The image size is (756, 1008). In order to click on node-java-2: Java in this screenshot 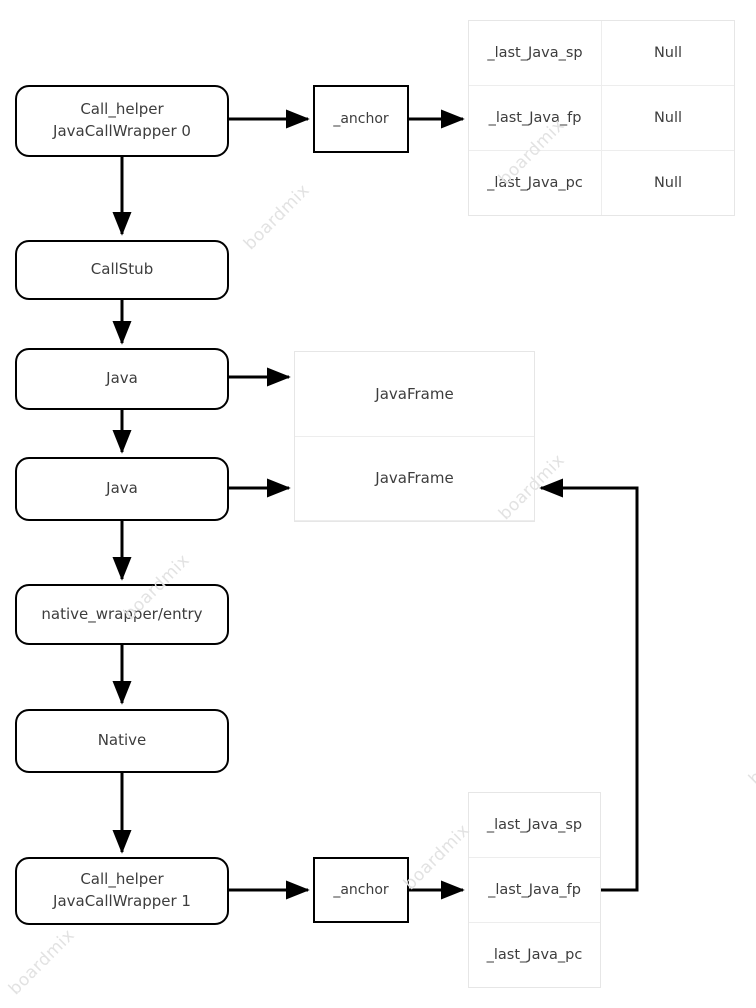, I will do `click(122, 489)`.